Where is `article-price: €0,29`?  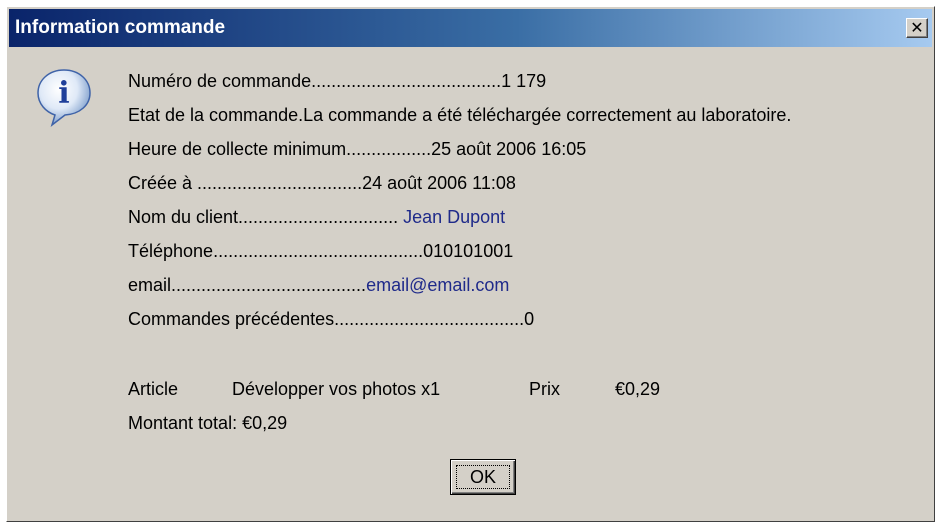
article-price: €0,29 is located at coordinates (638, 389).